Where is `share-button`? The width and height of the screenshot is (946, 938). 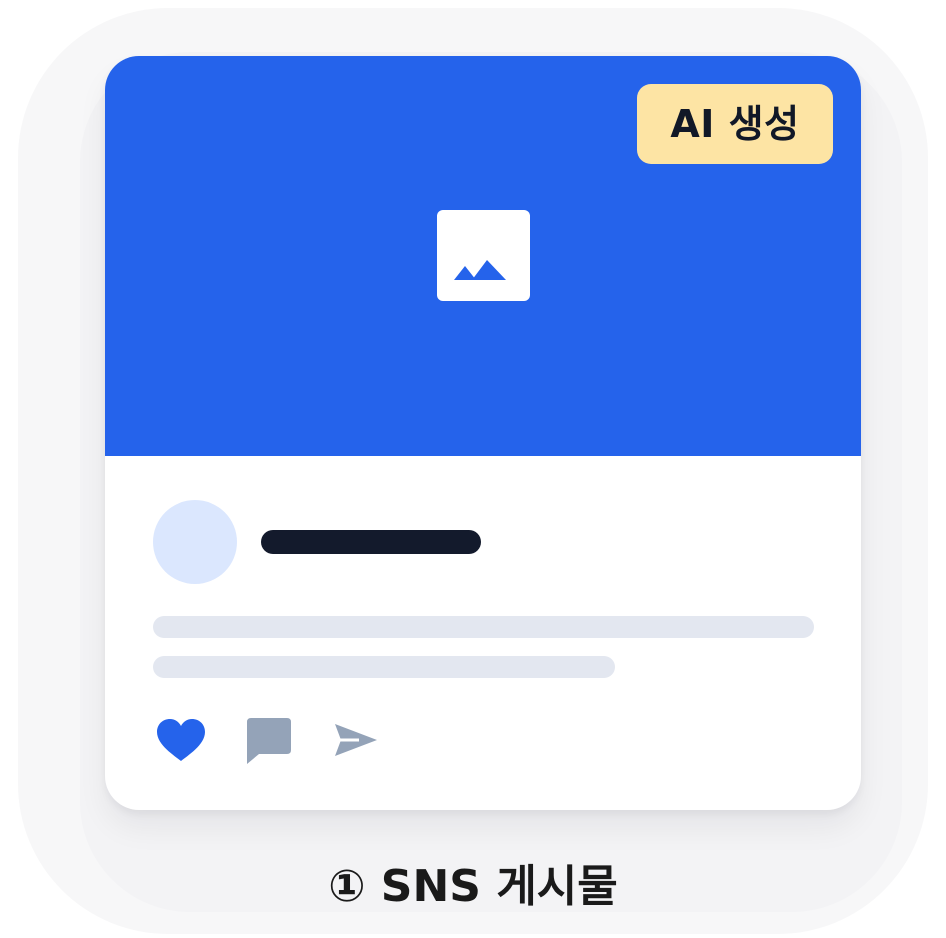 share-button is located at coordinates (357, 741).